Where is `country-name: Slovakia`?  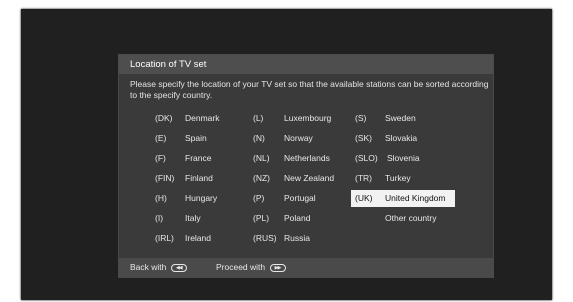
country-name: Slovakia is located at coordinates (401, 138).